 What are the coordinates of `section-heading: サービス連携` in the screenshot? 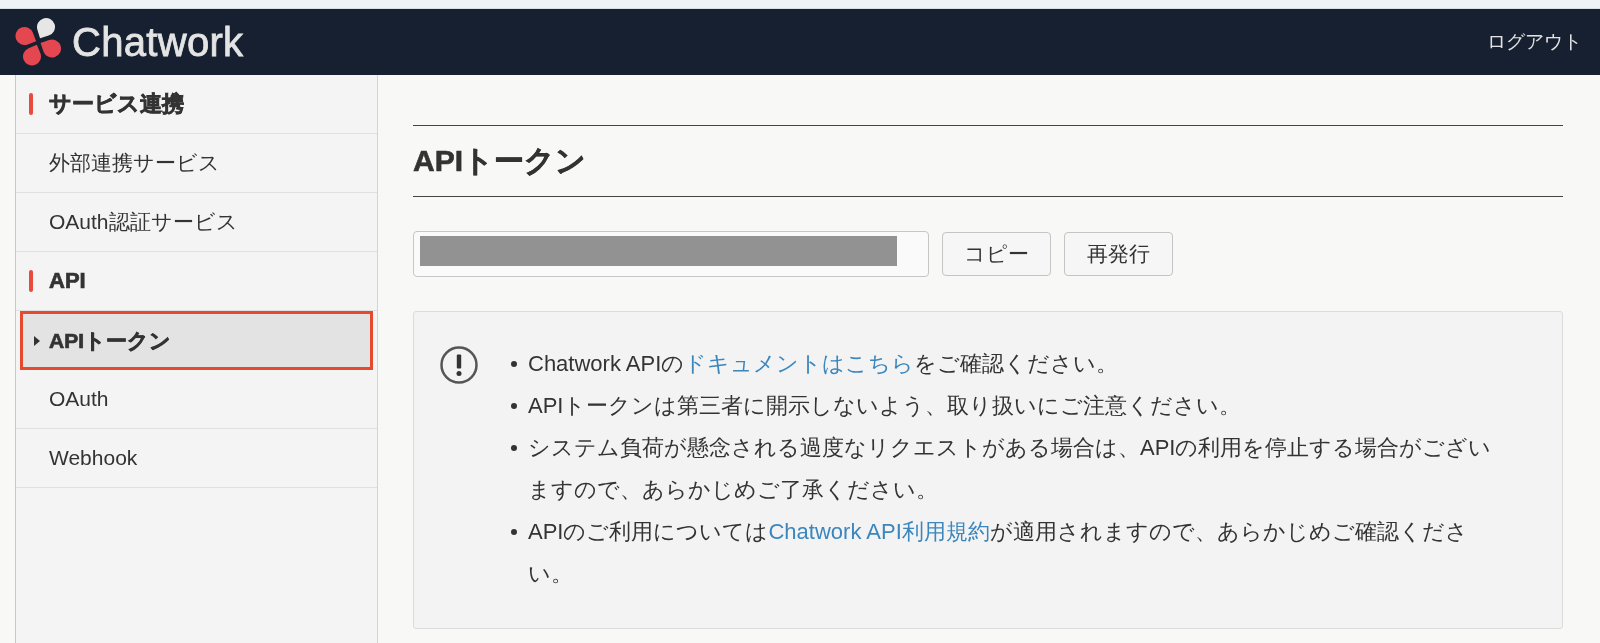 It's located at (116, 104).